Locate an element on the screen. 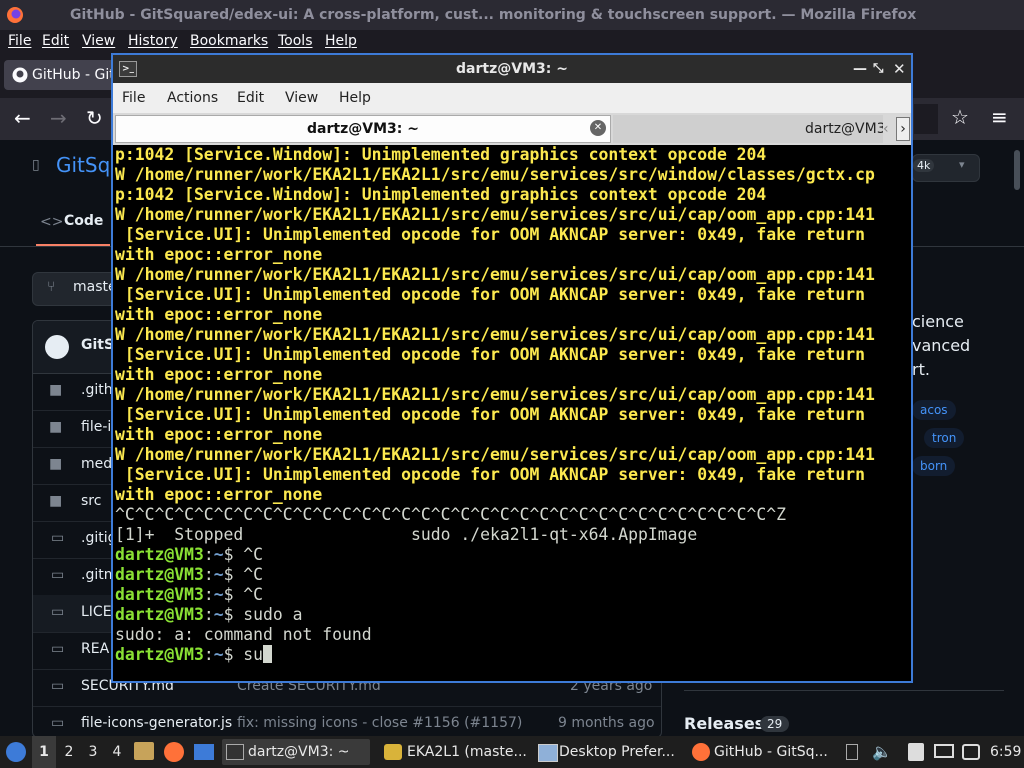  term-menu-actions: Actions is located at coordinates (192, 98).